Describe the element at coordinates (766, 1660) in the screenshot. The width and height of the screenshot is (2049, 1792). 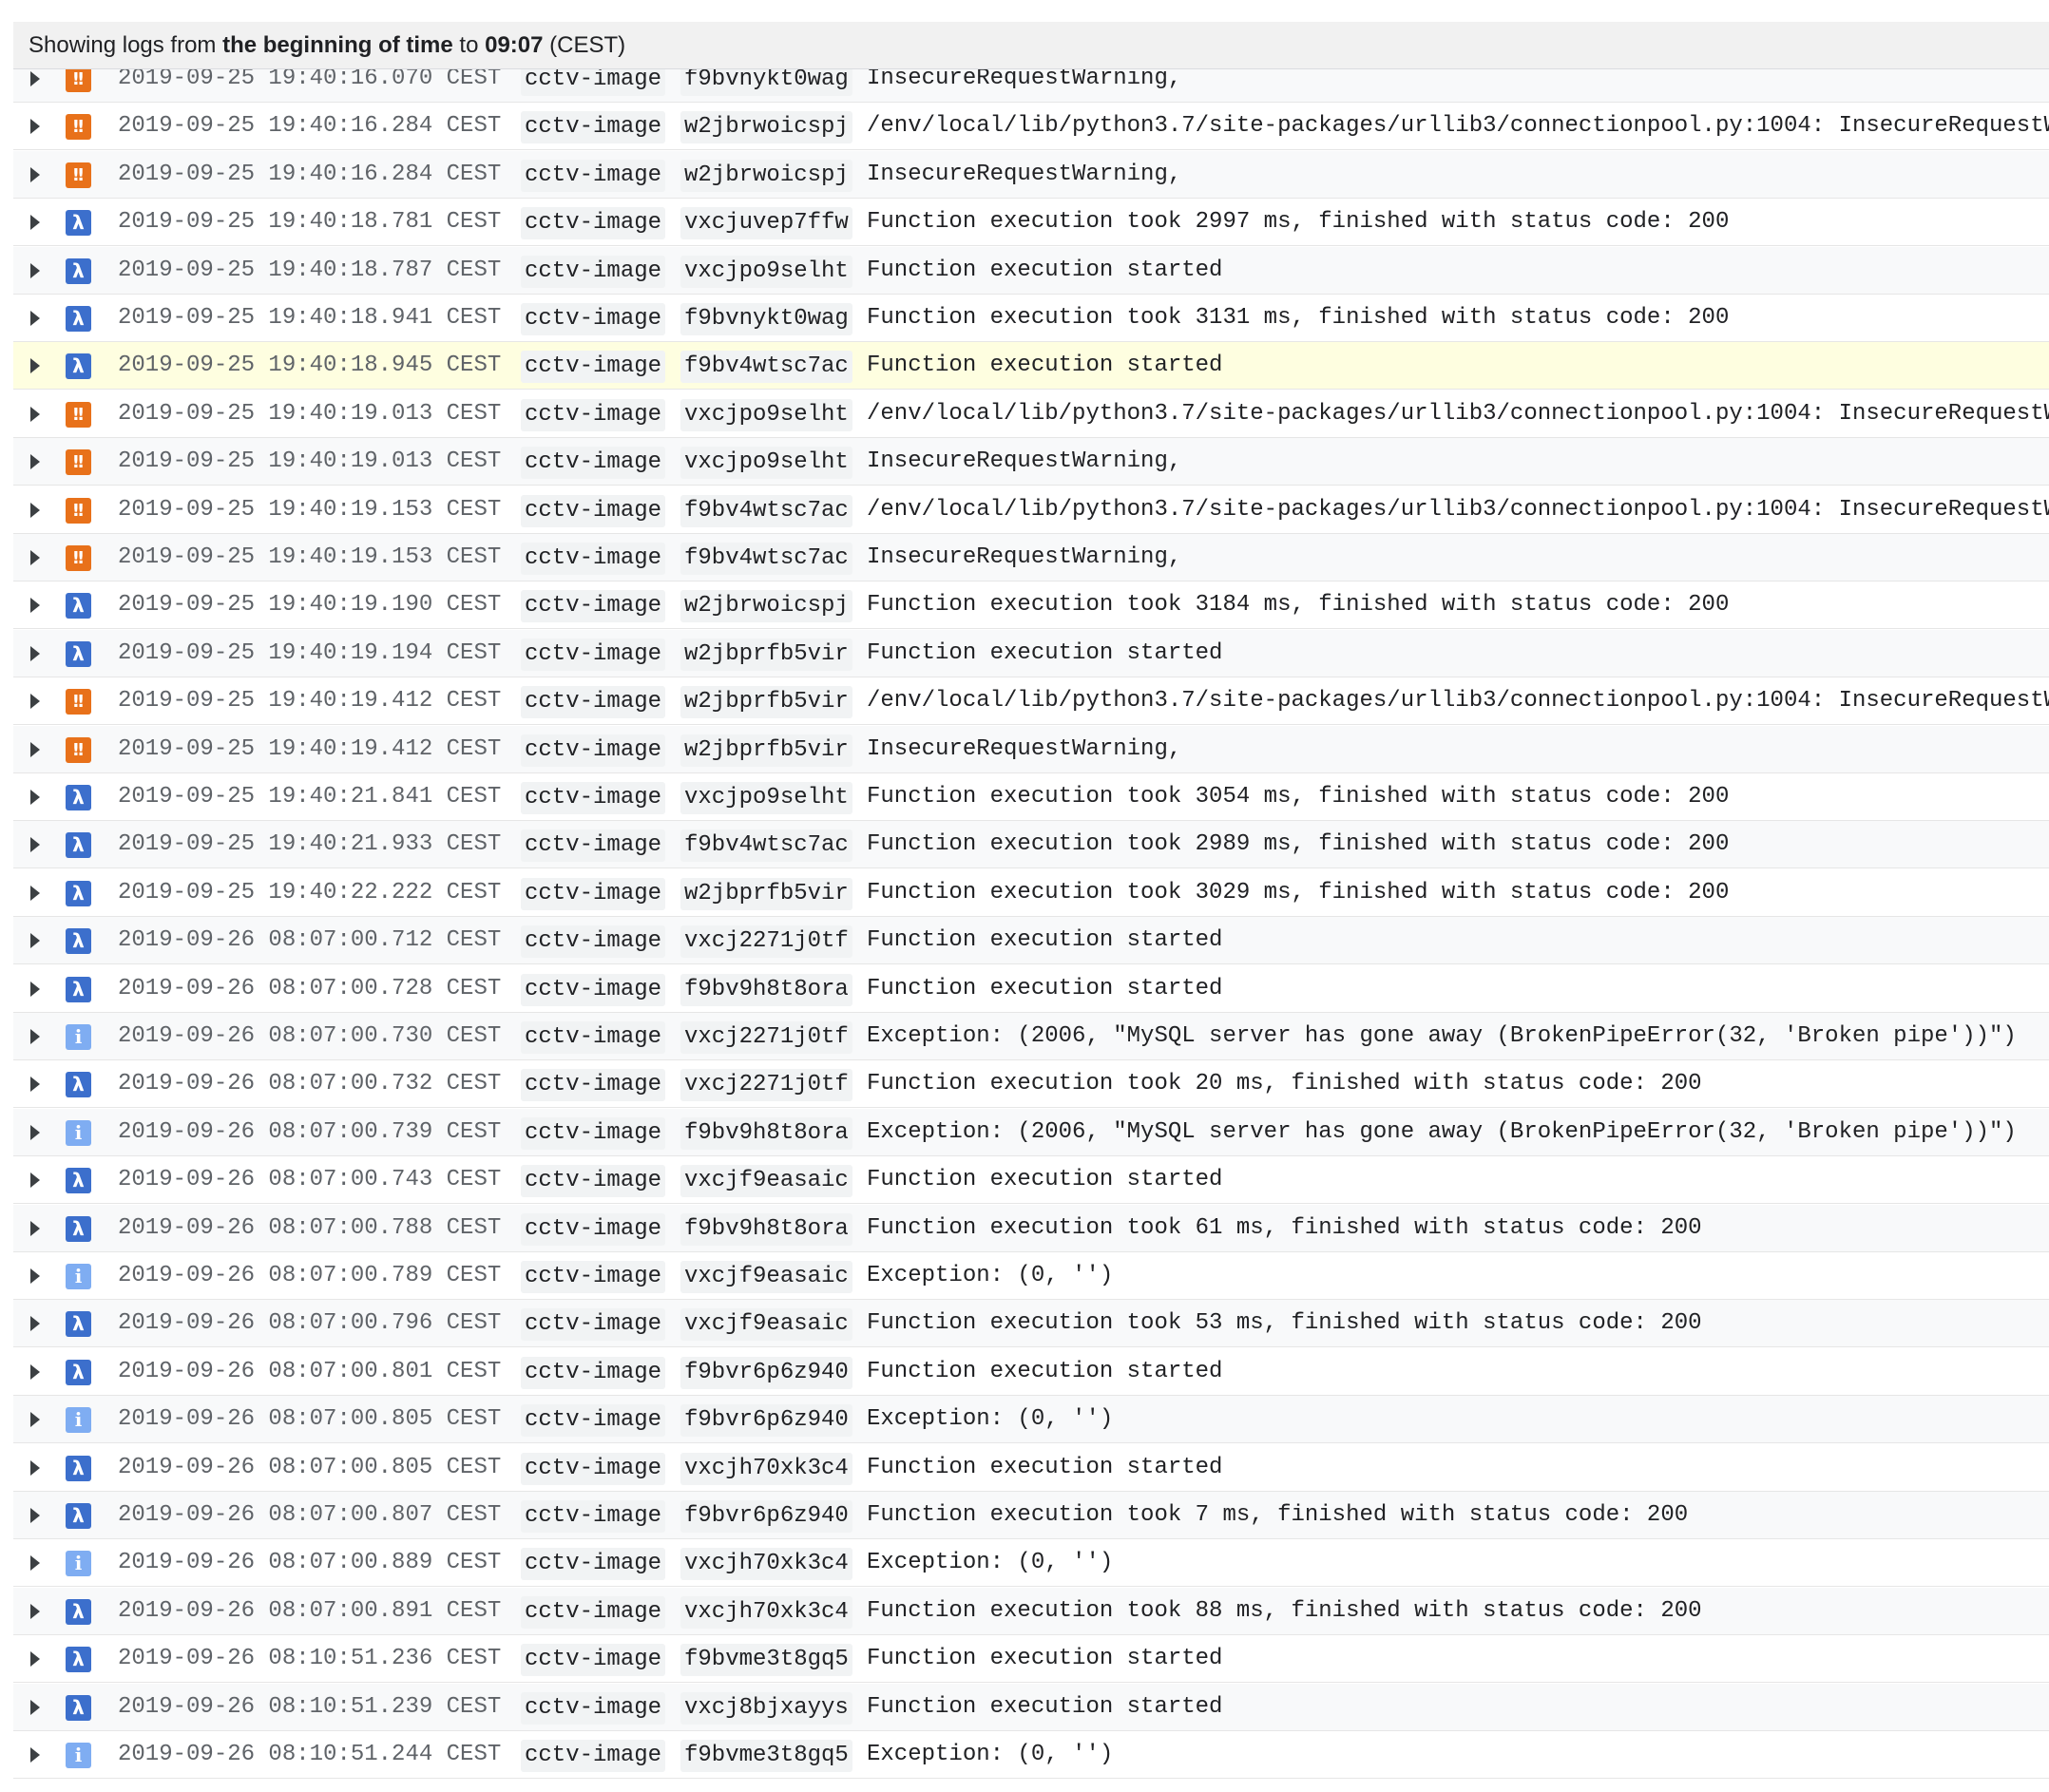
I see `execution-id-chip: f9bvme3t8gq5` at that location.